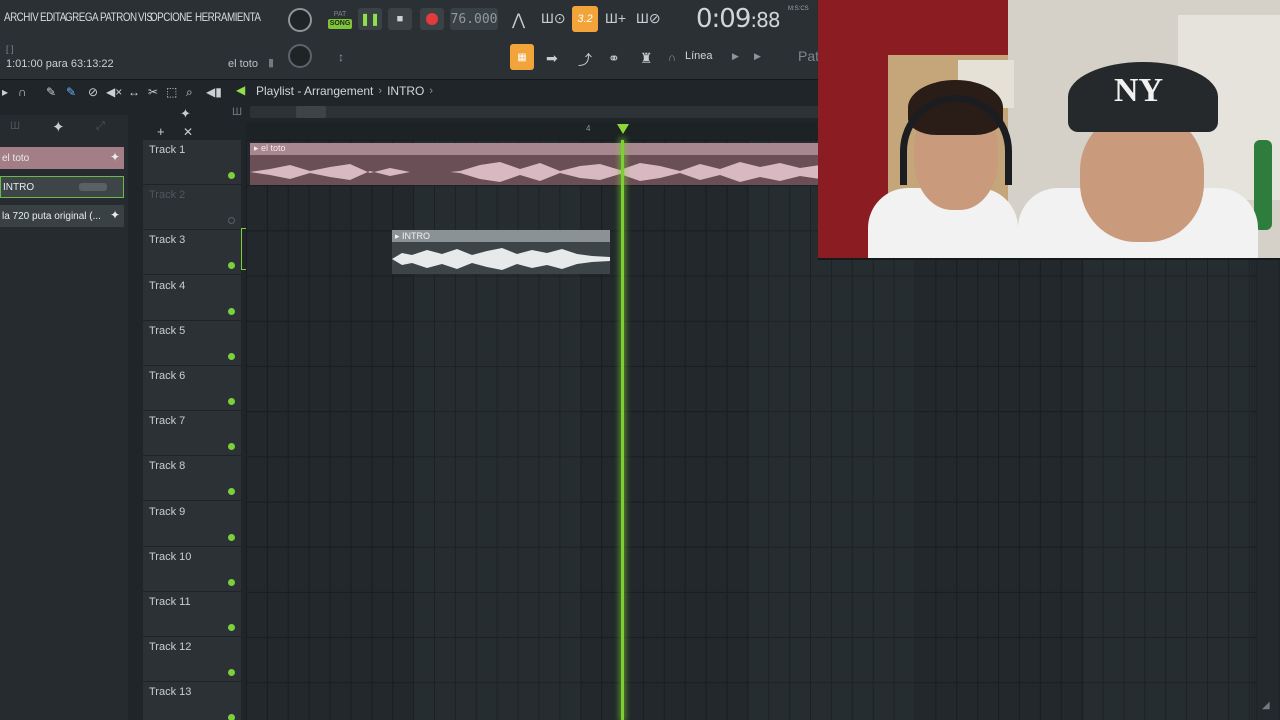 The width and height of the screenshot is (1280, 720). What do you see at coordinates (1049, 259) in the screenshot?
I see `webcam-border` at bounding box center [1049, 259].